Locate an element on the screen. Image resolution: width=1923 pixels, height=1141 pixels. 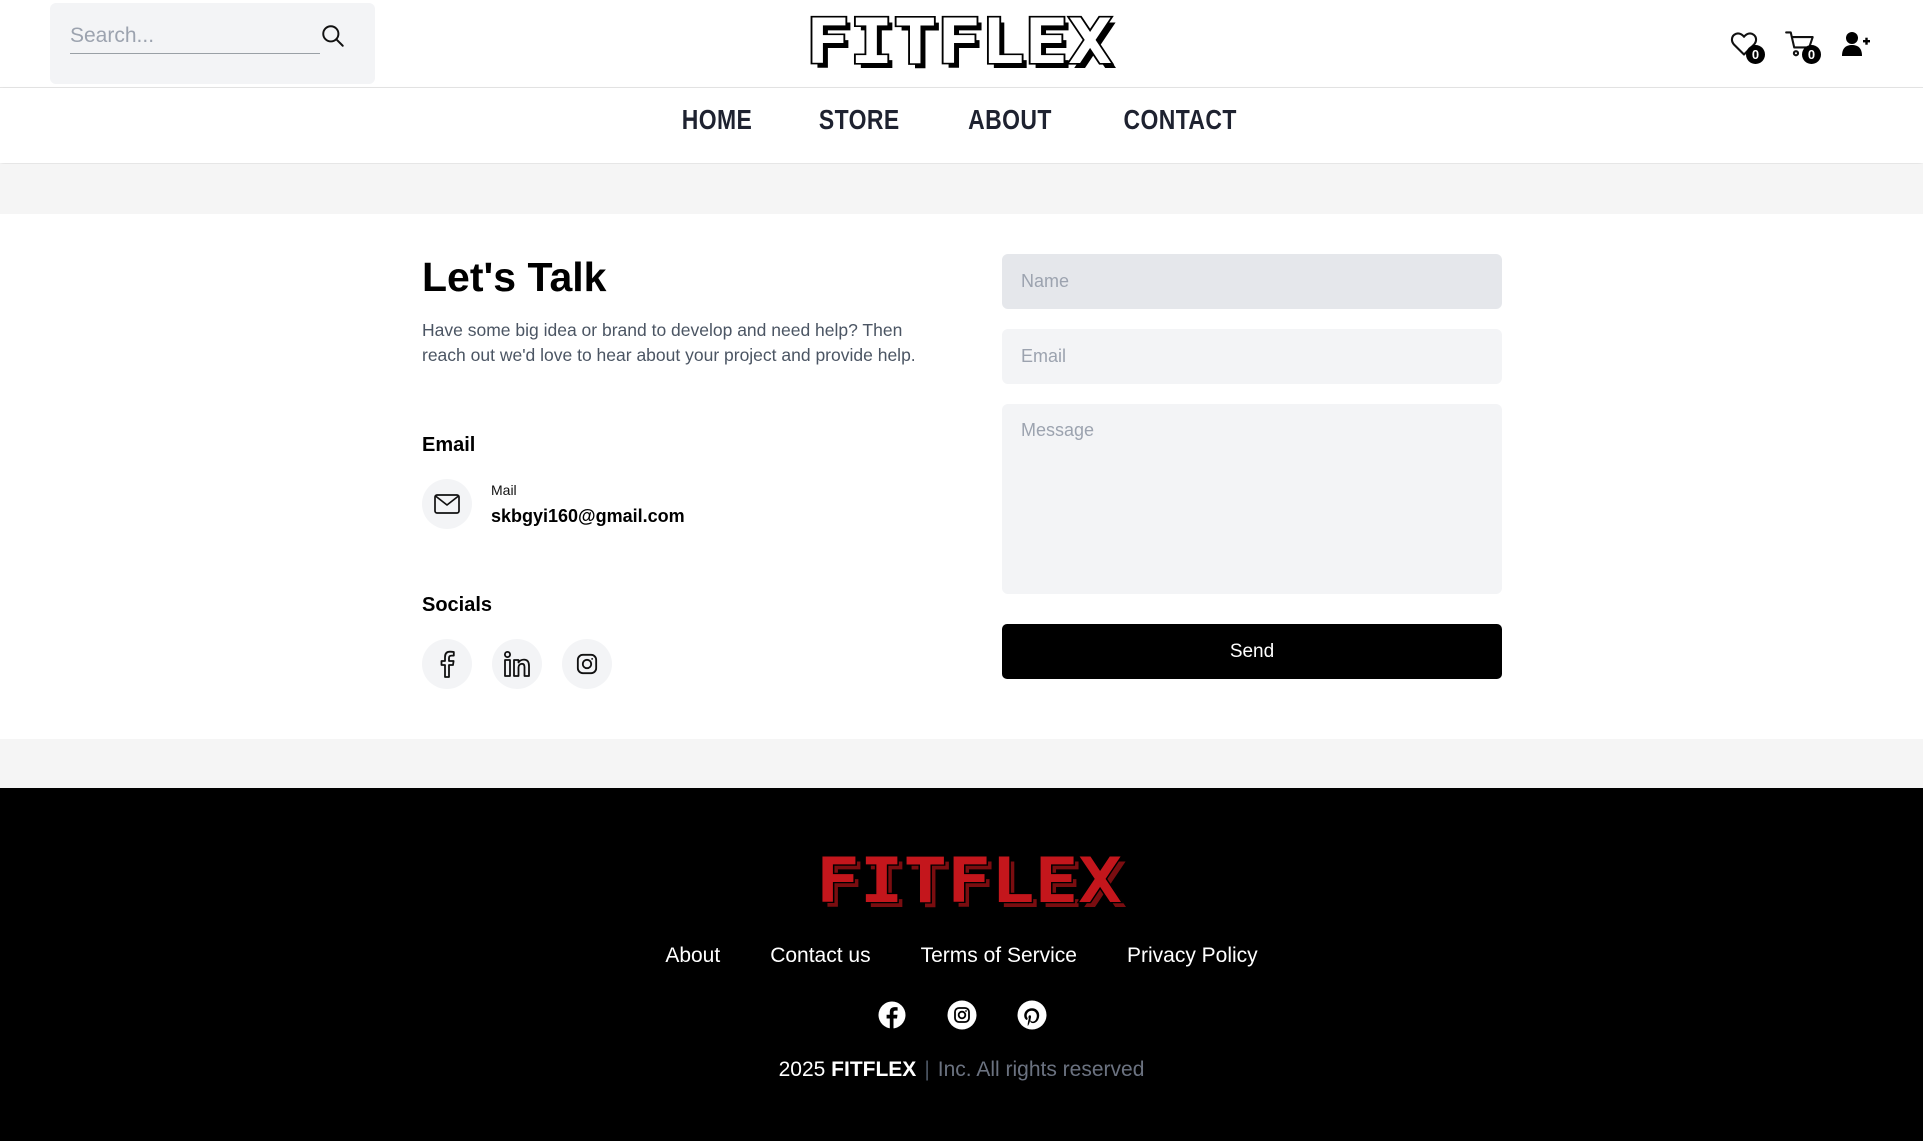
email-field is located at coordinates (1252, 356).